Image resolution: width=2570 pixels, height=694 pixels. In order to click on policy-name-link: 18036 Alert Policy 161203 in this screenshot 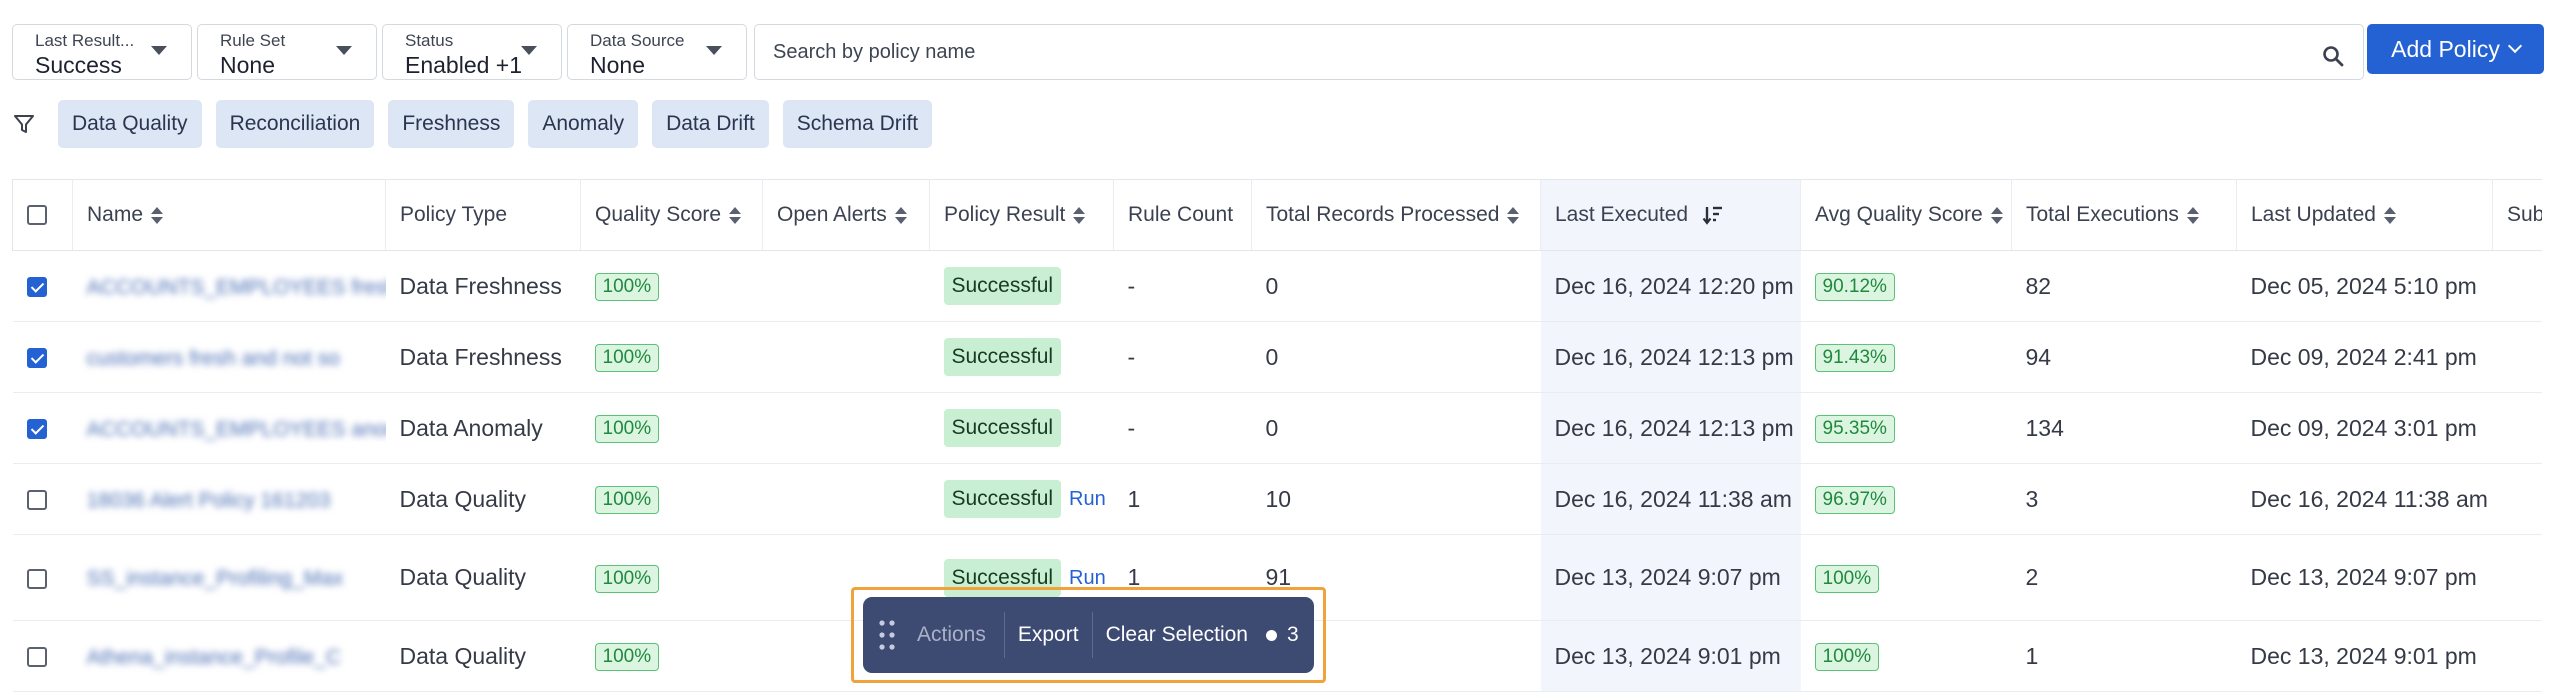, I will do `click(209, 501)`.